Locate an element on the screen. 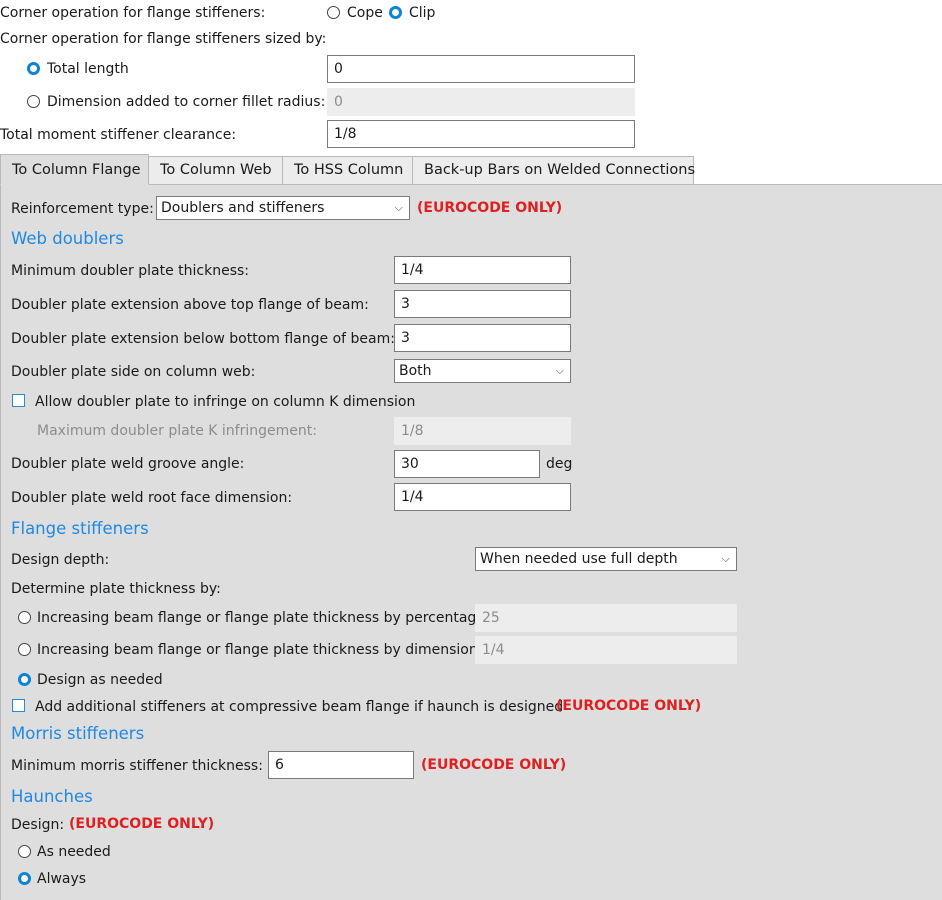  by-dimension-radio is located at coordinates (24, 649).